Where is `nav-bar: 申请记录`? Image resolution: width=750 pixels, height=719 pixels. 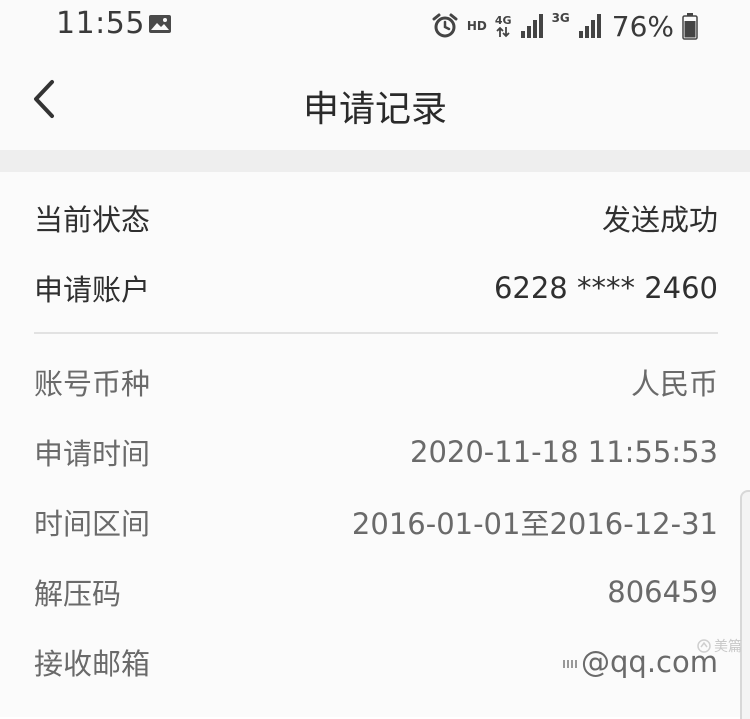
nav-bar: 申请记录 is located at coordinates (375, 103).